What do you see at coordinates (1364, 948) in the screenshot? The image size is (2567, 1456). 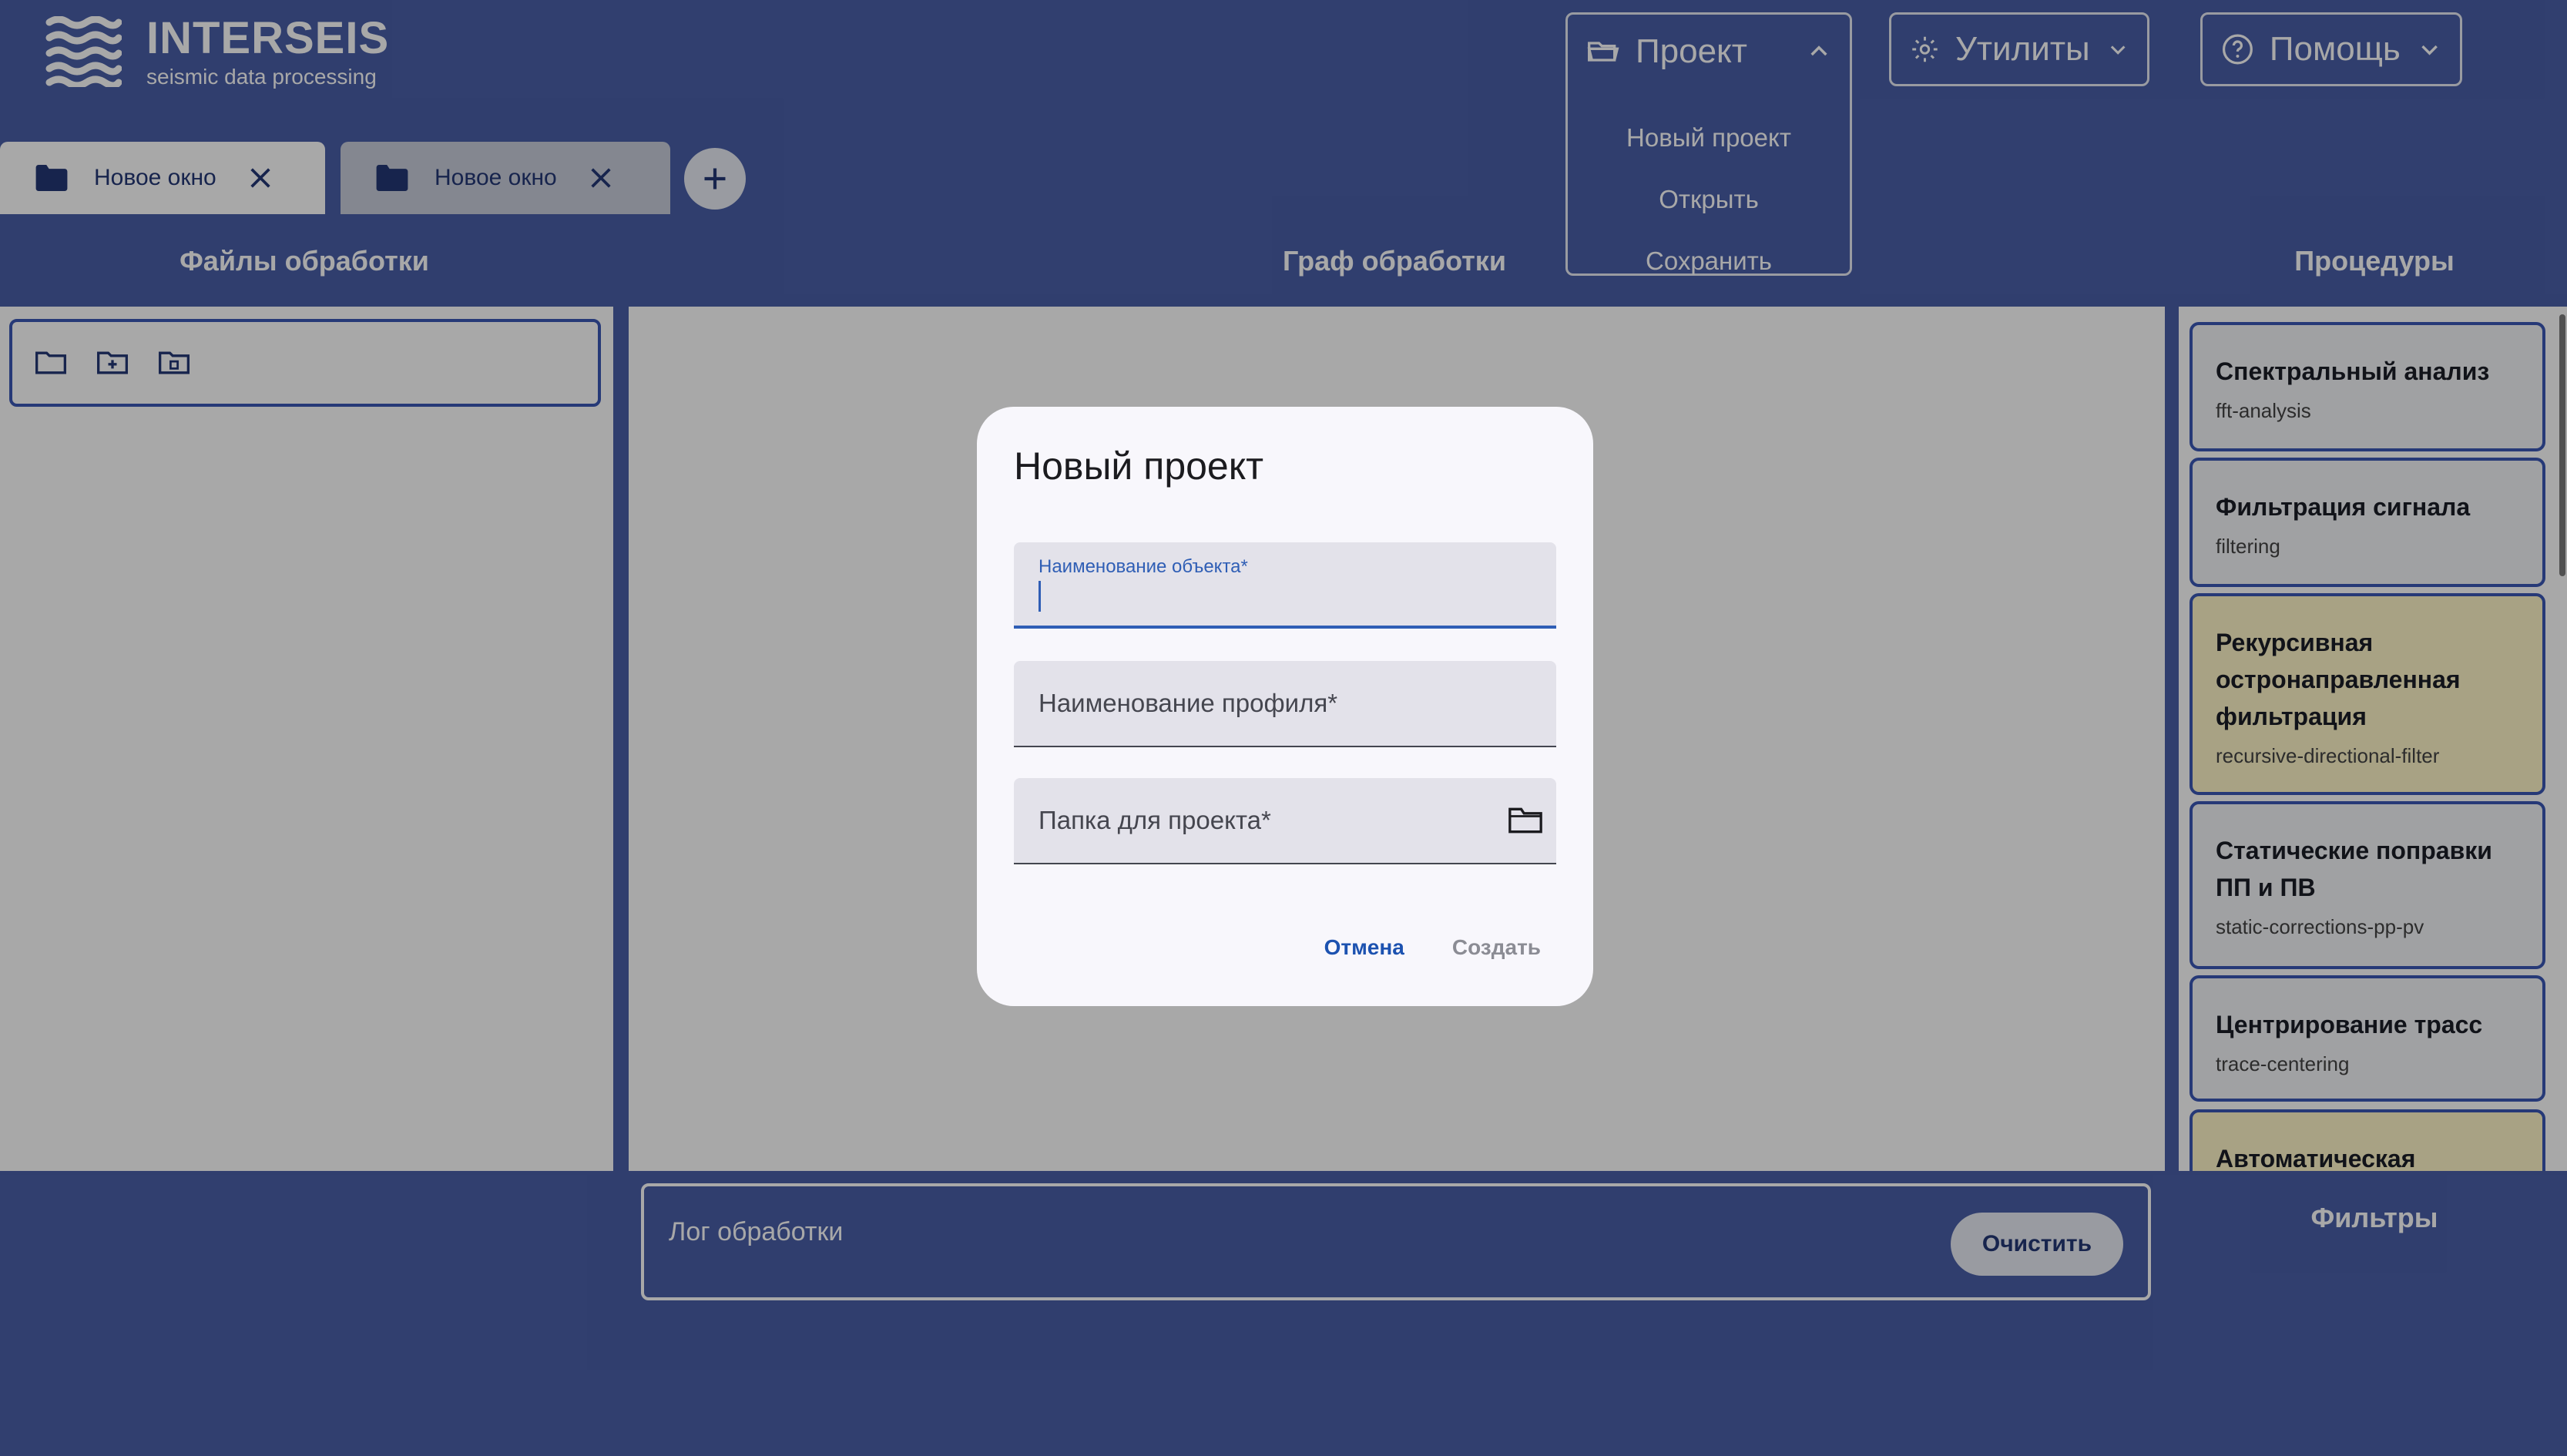 I see `cancel-button: Отмена` at bounding box center [1364, 948].